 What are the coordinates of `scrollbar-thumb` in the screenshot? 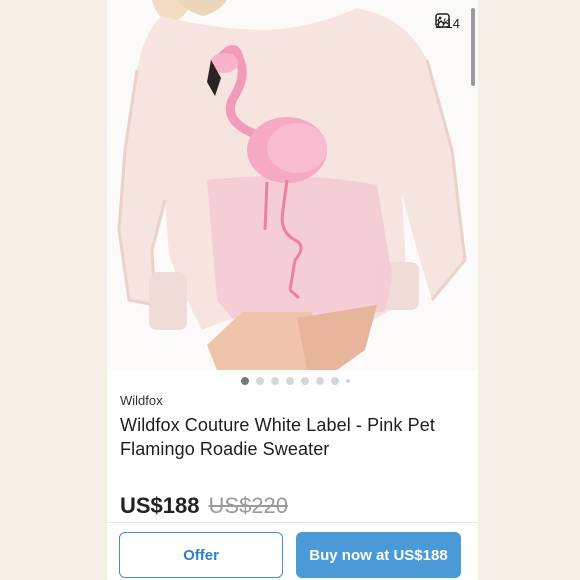 It's located at (473, 47).